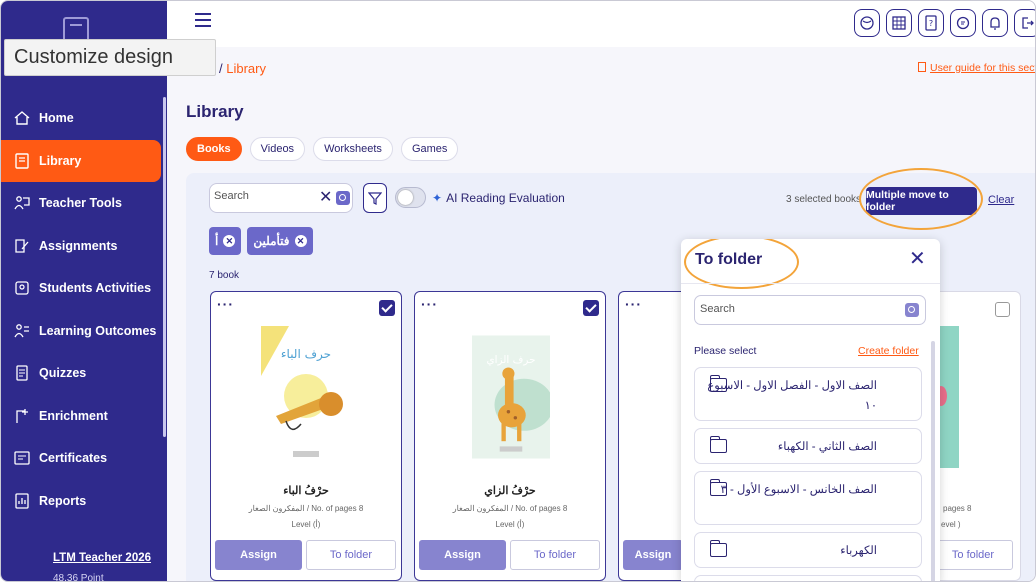 The height and width of the screenshot is (582, 1036). What do you see at coordinates (63, 500) in the screenshot?
I see `sidebar-item-label: Reports` at bounding box center [63, 500].